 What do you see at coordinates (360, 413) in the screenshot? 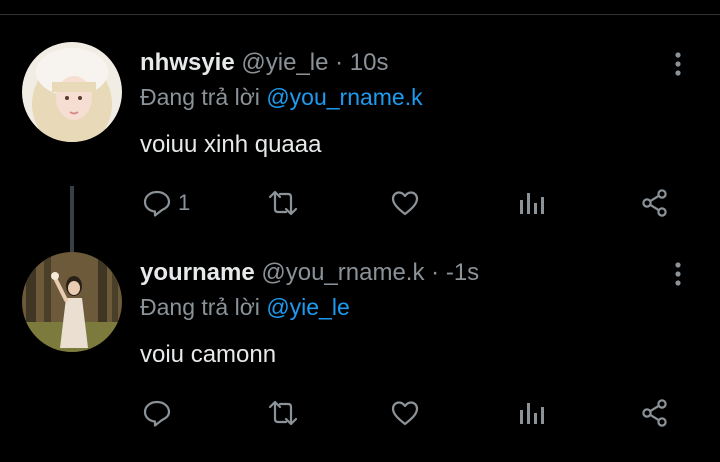
I see `action-bar` at bounding box center [360, 413].